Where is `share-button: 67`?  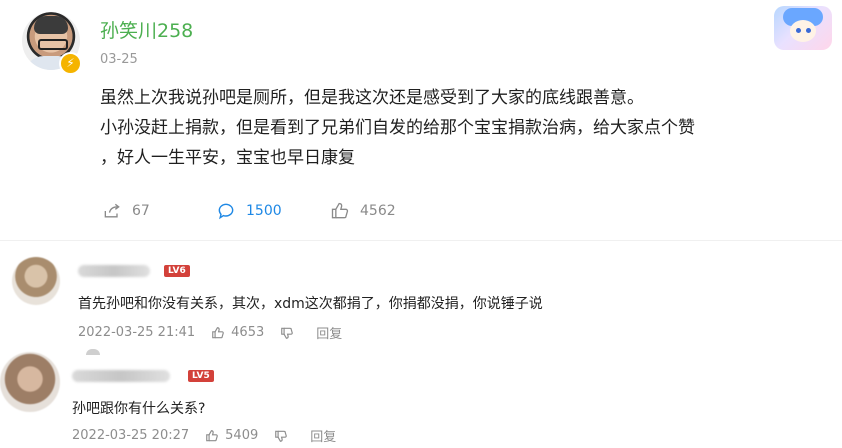
share-button: 67 is located at coordinates (126, 211).